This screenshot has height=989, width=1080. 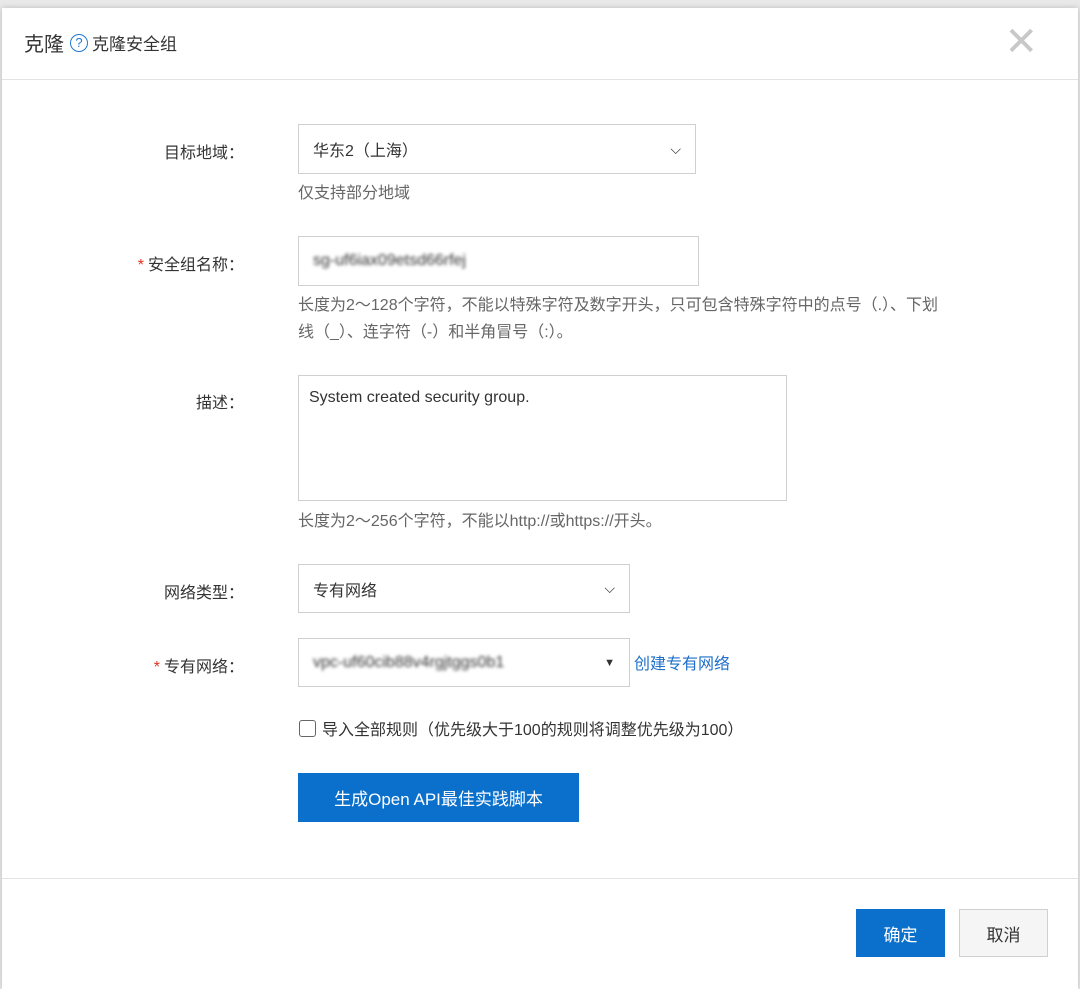 I want to click on title-text: 克隆, so click(x=44, y=45).